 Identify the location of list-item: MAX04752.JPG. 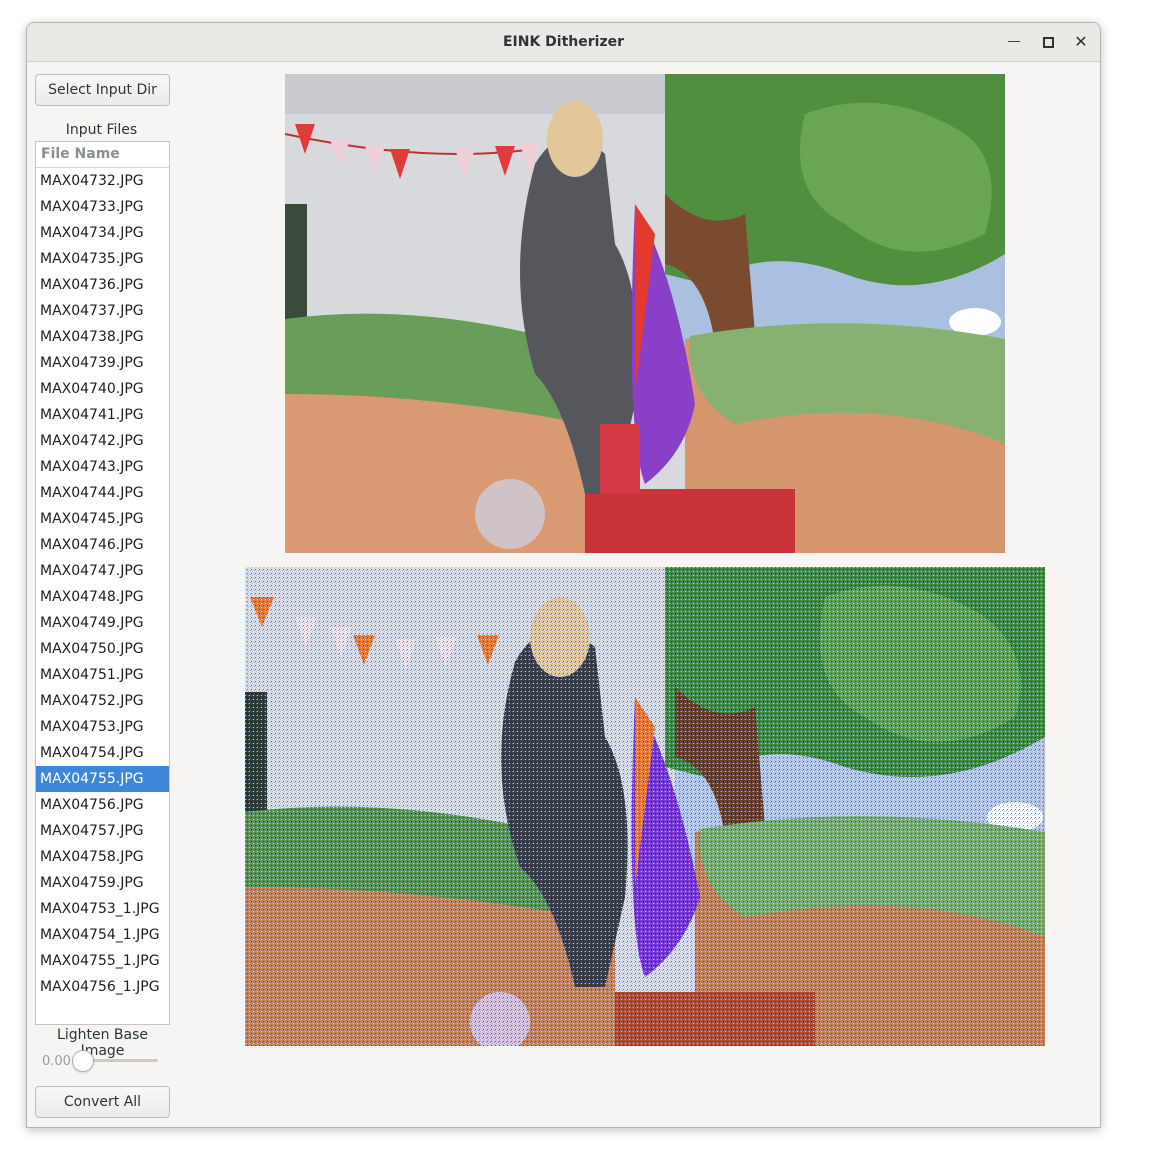
(102, 701).